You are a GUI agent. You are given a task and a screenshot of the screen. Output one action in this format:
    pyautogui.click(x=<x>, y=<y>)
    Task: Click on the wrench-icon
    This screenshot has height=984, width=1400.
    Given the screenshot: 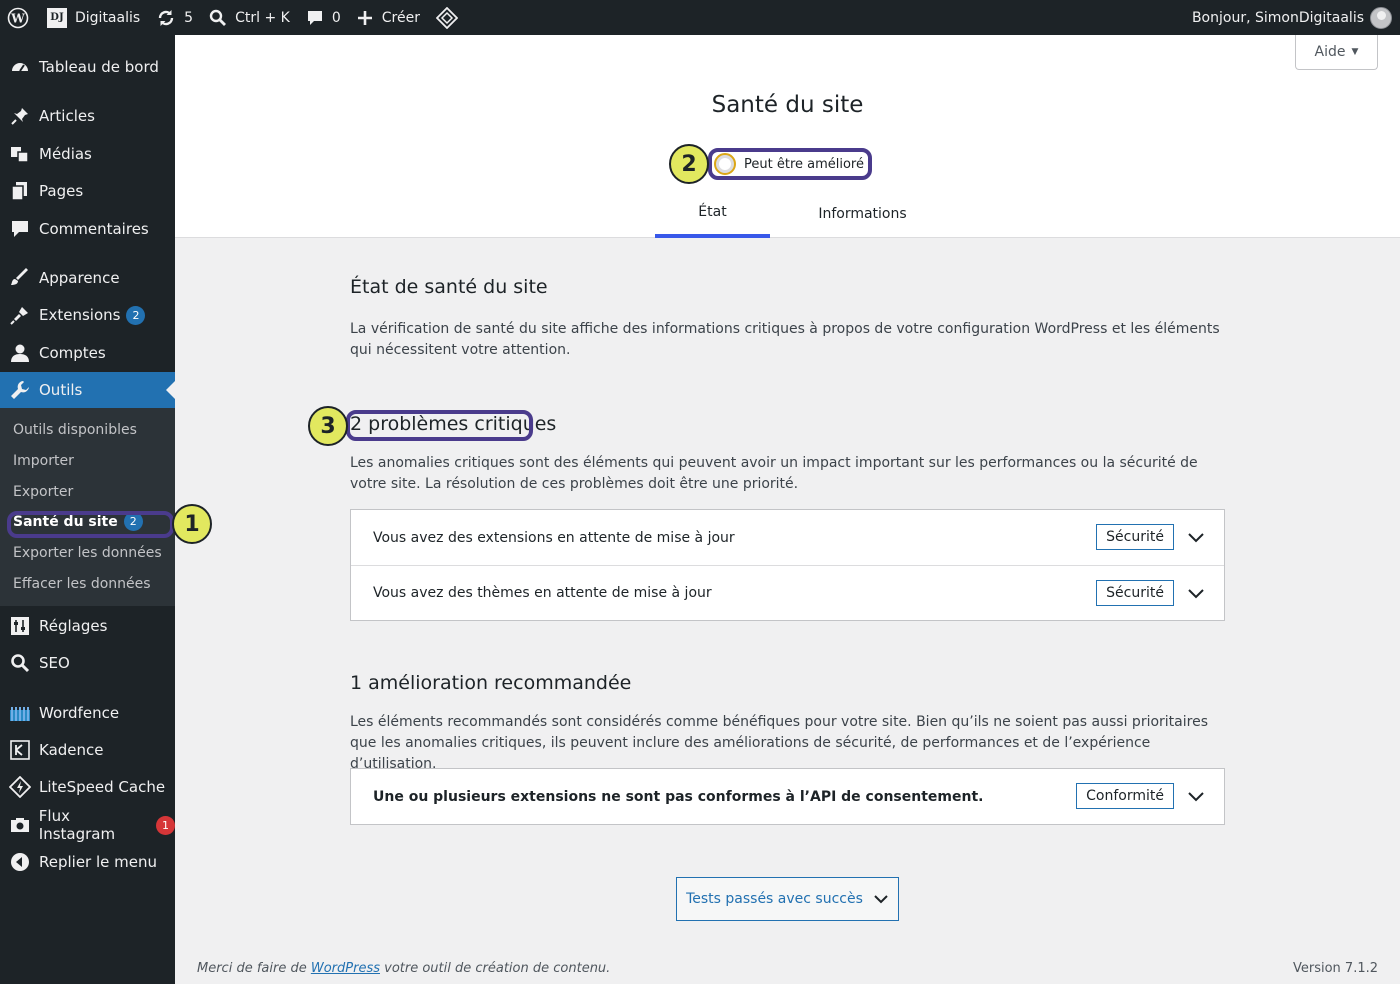 What is the action you would take?
    pyautogui.click(x=20, y=390)
    